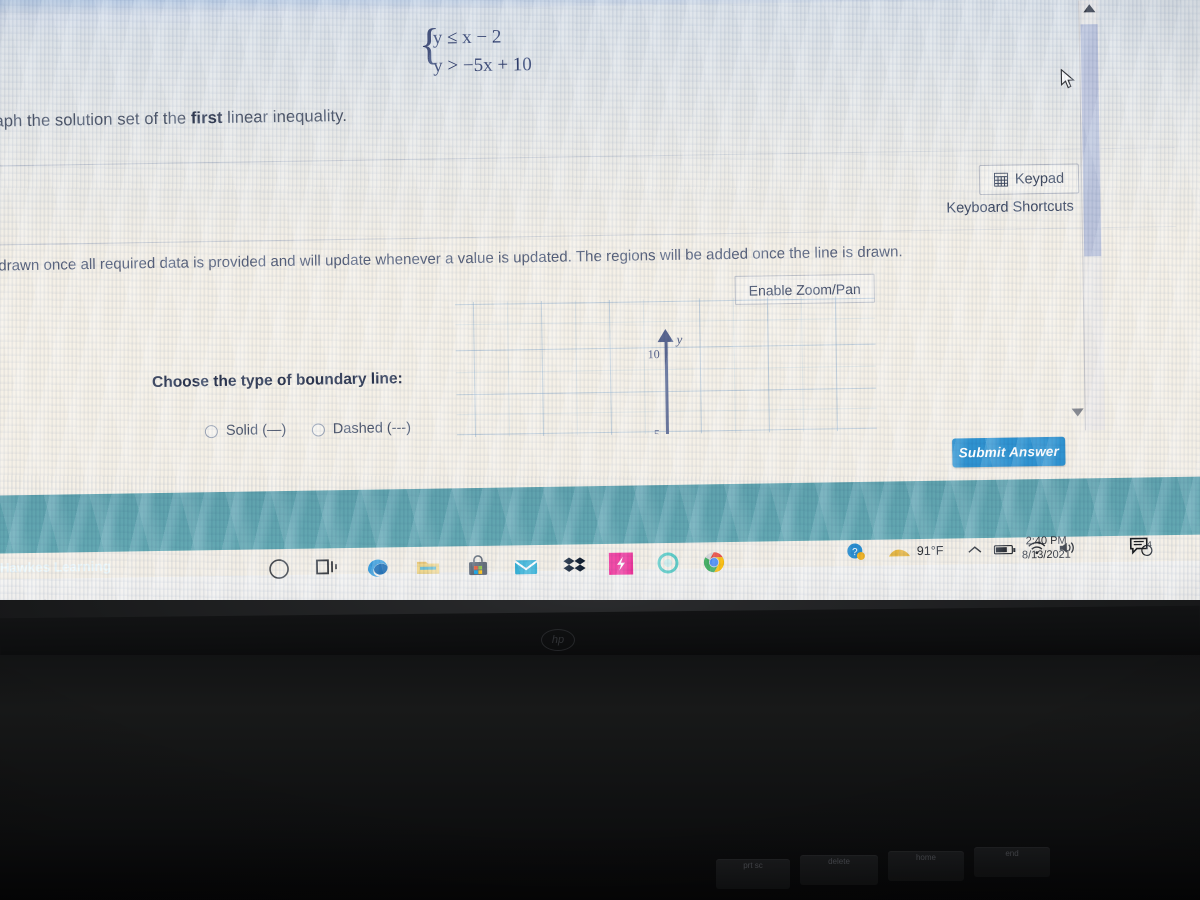  I want to click on radio-label-solid: Solid (—), so click(256, 430).